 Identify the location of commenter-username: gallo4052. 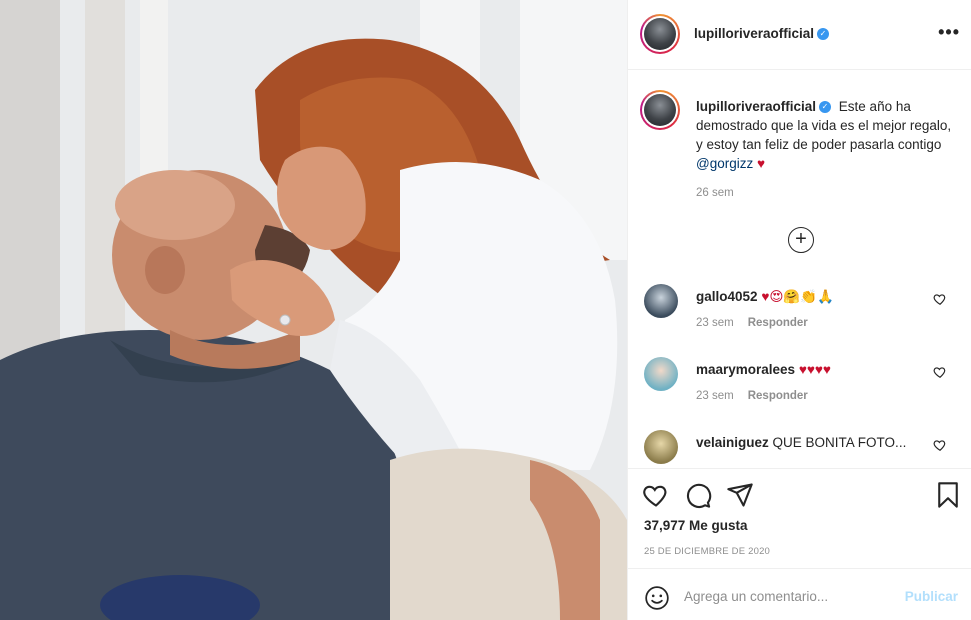
(727, 296).